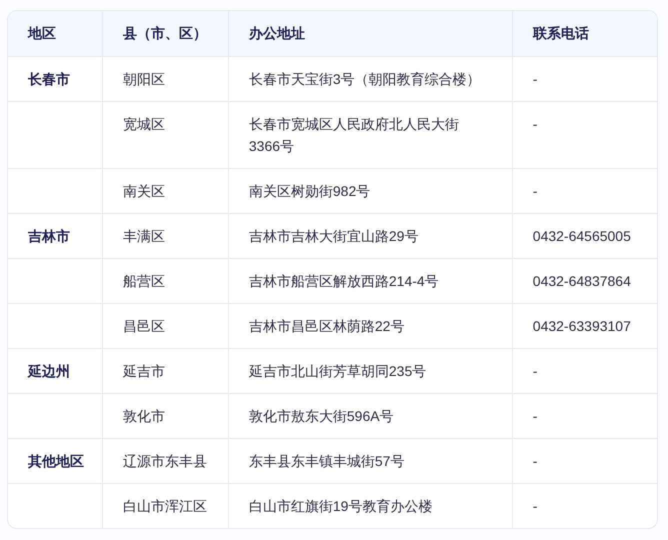  What do you see at coordinates (144, 280) in the screenshot?
I see `table-cell: 船营区` at bounding box center [144, 280].